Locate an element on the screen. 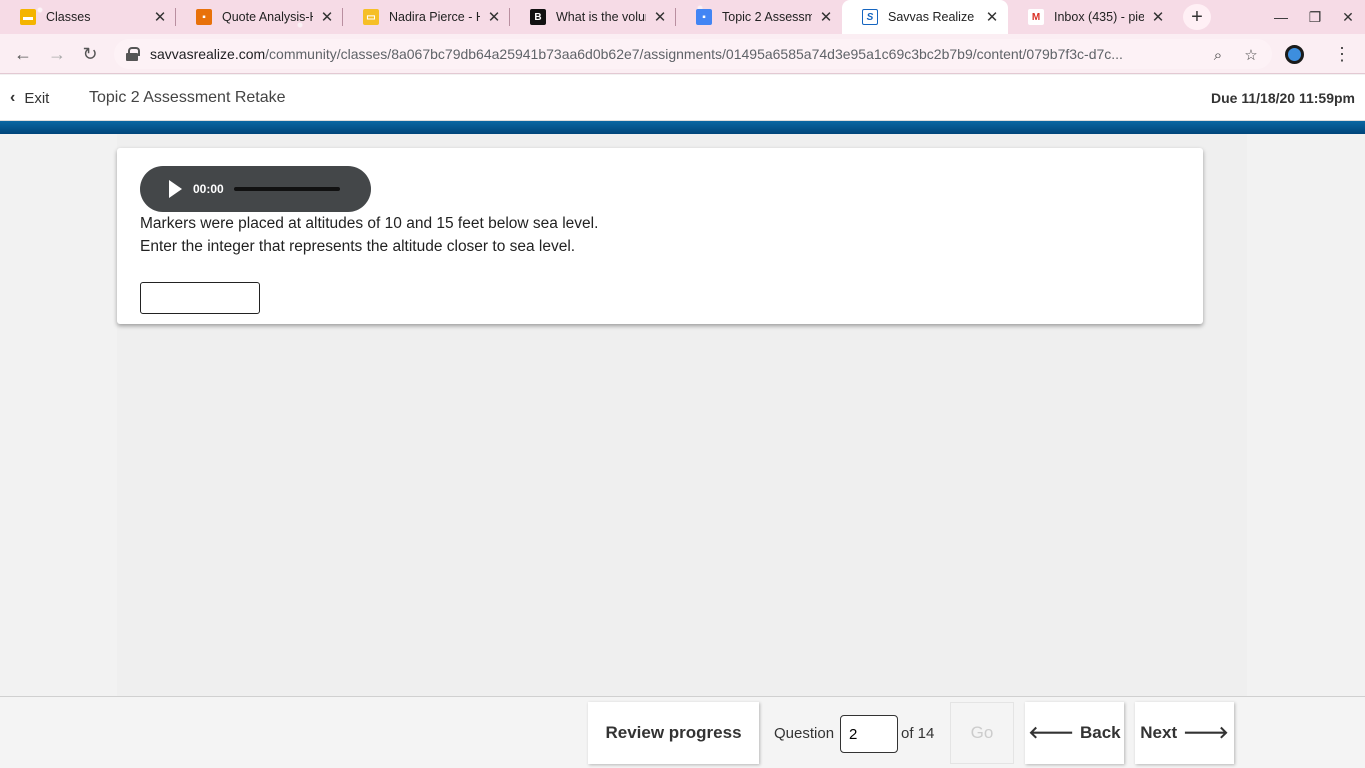 The height and width of the screenshot is (768, 1365). go-button: Go is located at coordinates (982, 733).